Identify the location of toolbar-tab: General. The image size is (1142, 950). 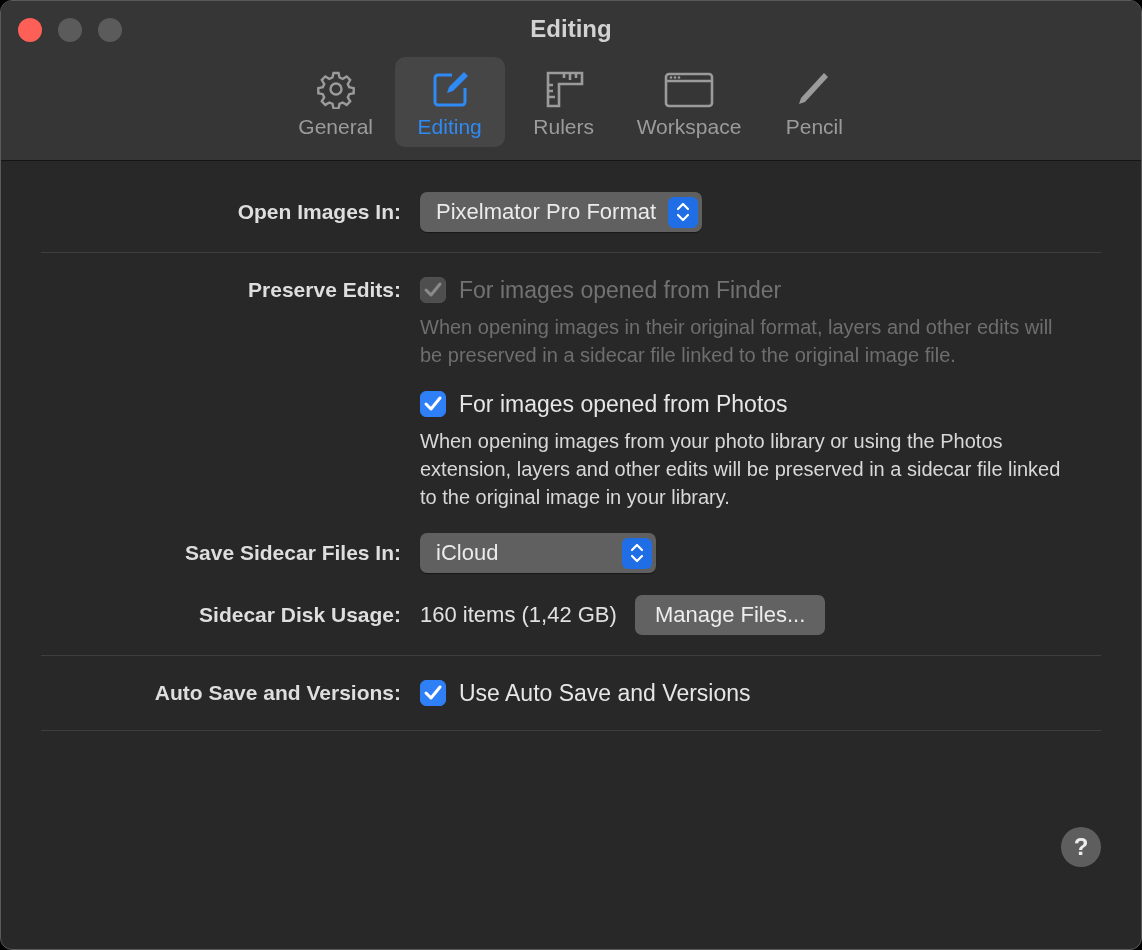
(335, 102).